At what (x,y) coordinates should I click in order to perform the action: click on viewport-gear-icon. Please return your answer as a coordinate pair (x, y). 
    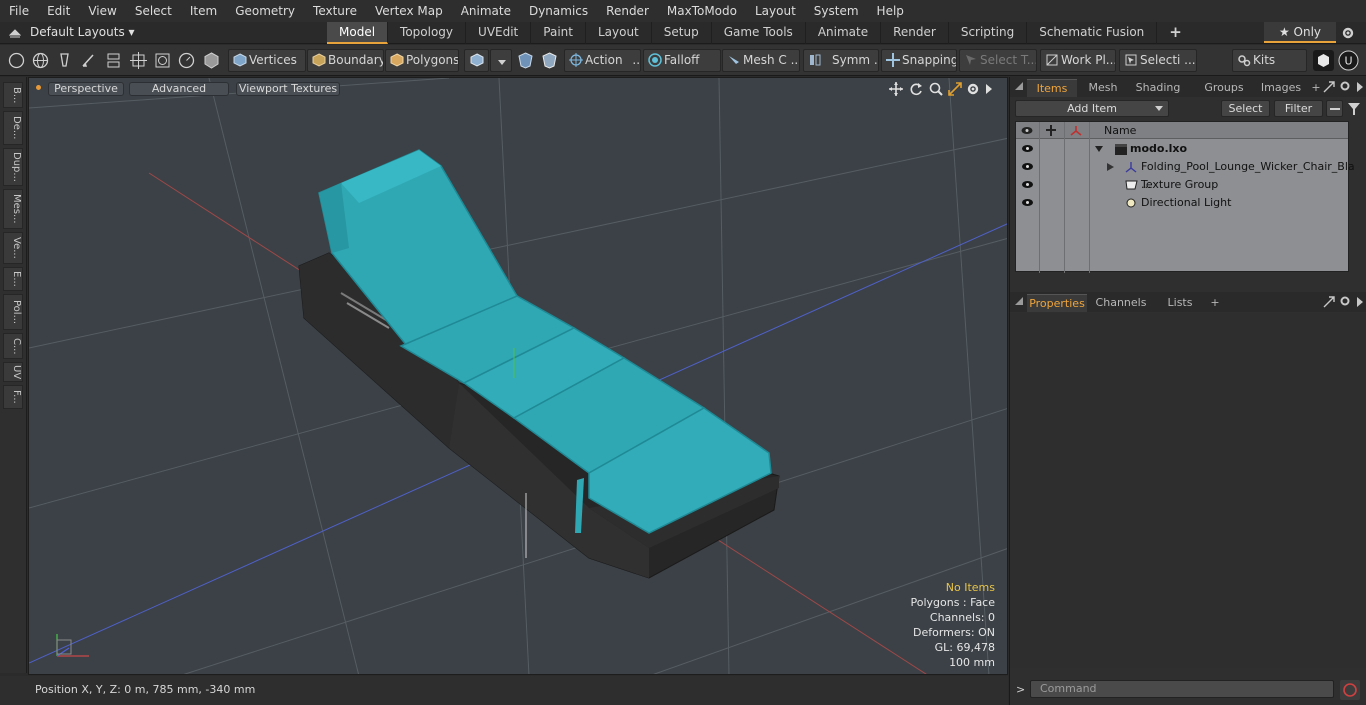
    Looking at the image, I should click on (973, 89).